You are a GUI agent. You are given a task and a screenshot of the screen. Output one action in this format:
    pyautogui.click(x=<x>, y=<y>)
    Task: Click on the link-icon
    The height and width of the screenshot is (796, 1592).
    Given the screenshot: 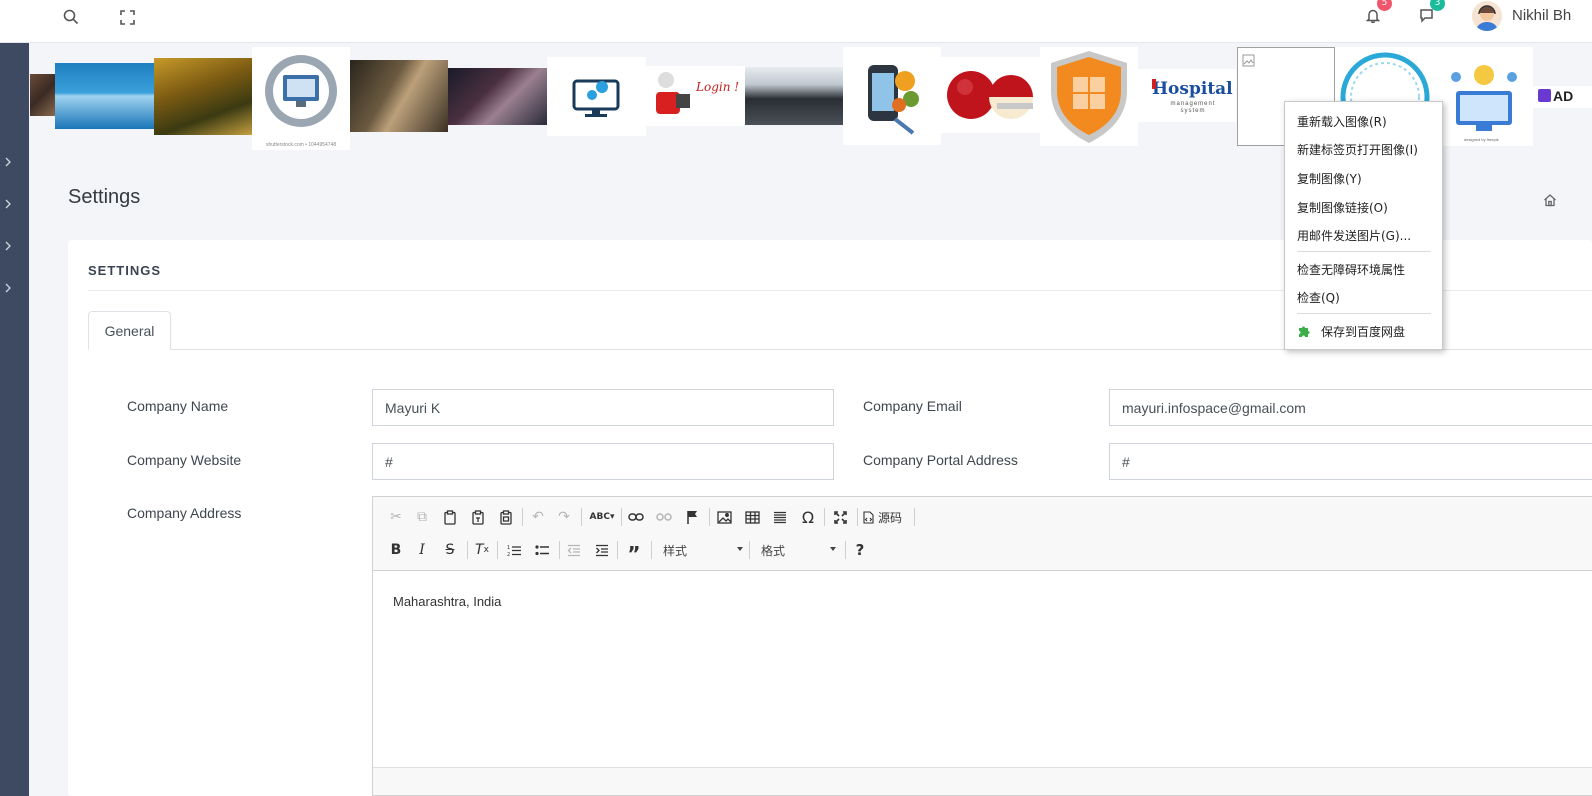 What is the action you would take?
    pyautogui.click(x=636, y=517)
    